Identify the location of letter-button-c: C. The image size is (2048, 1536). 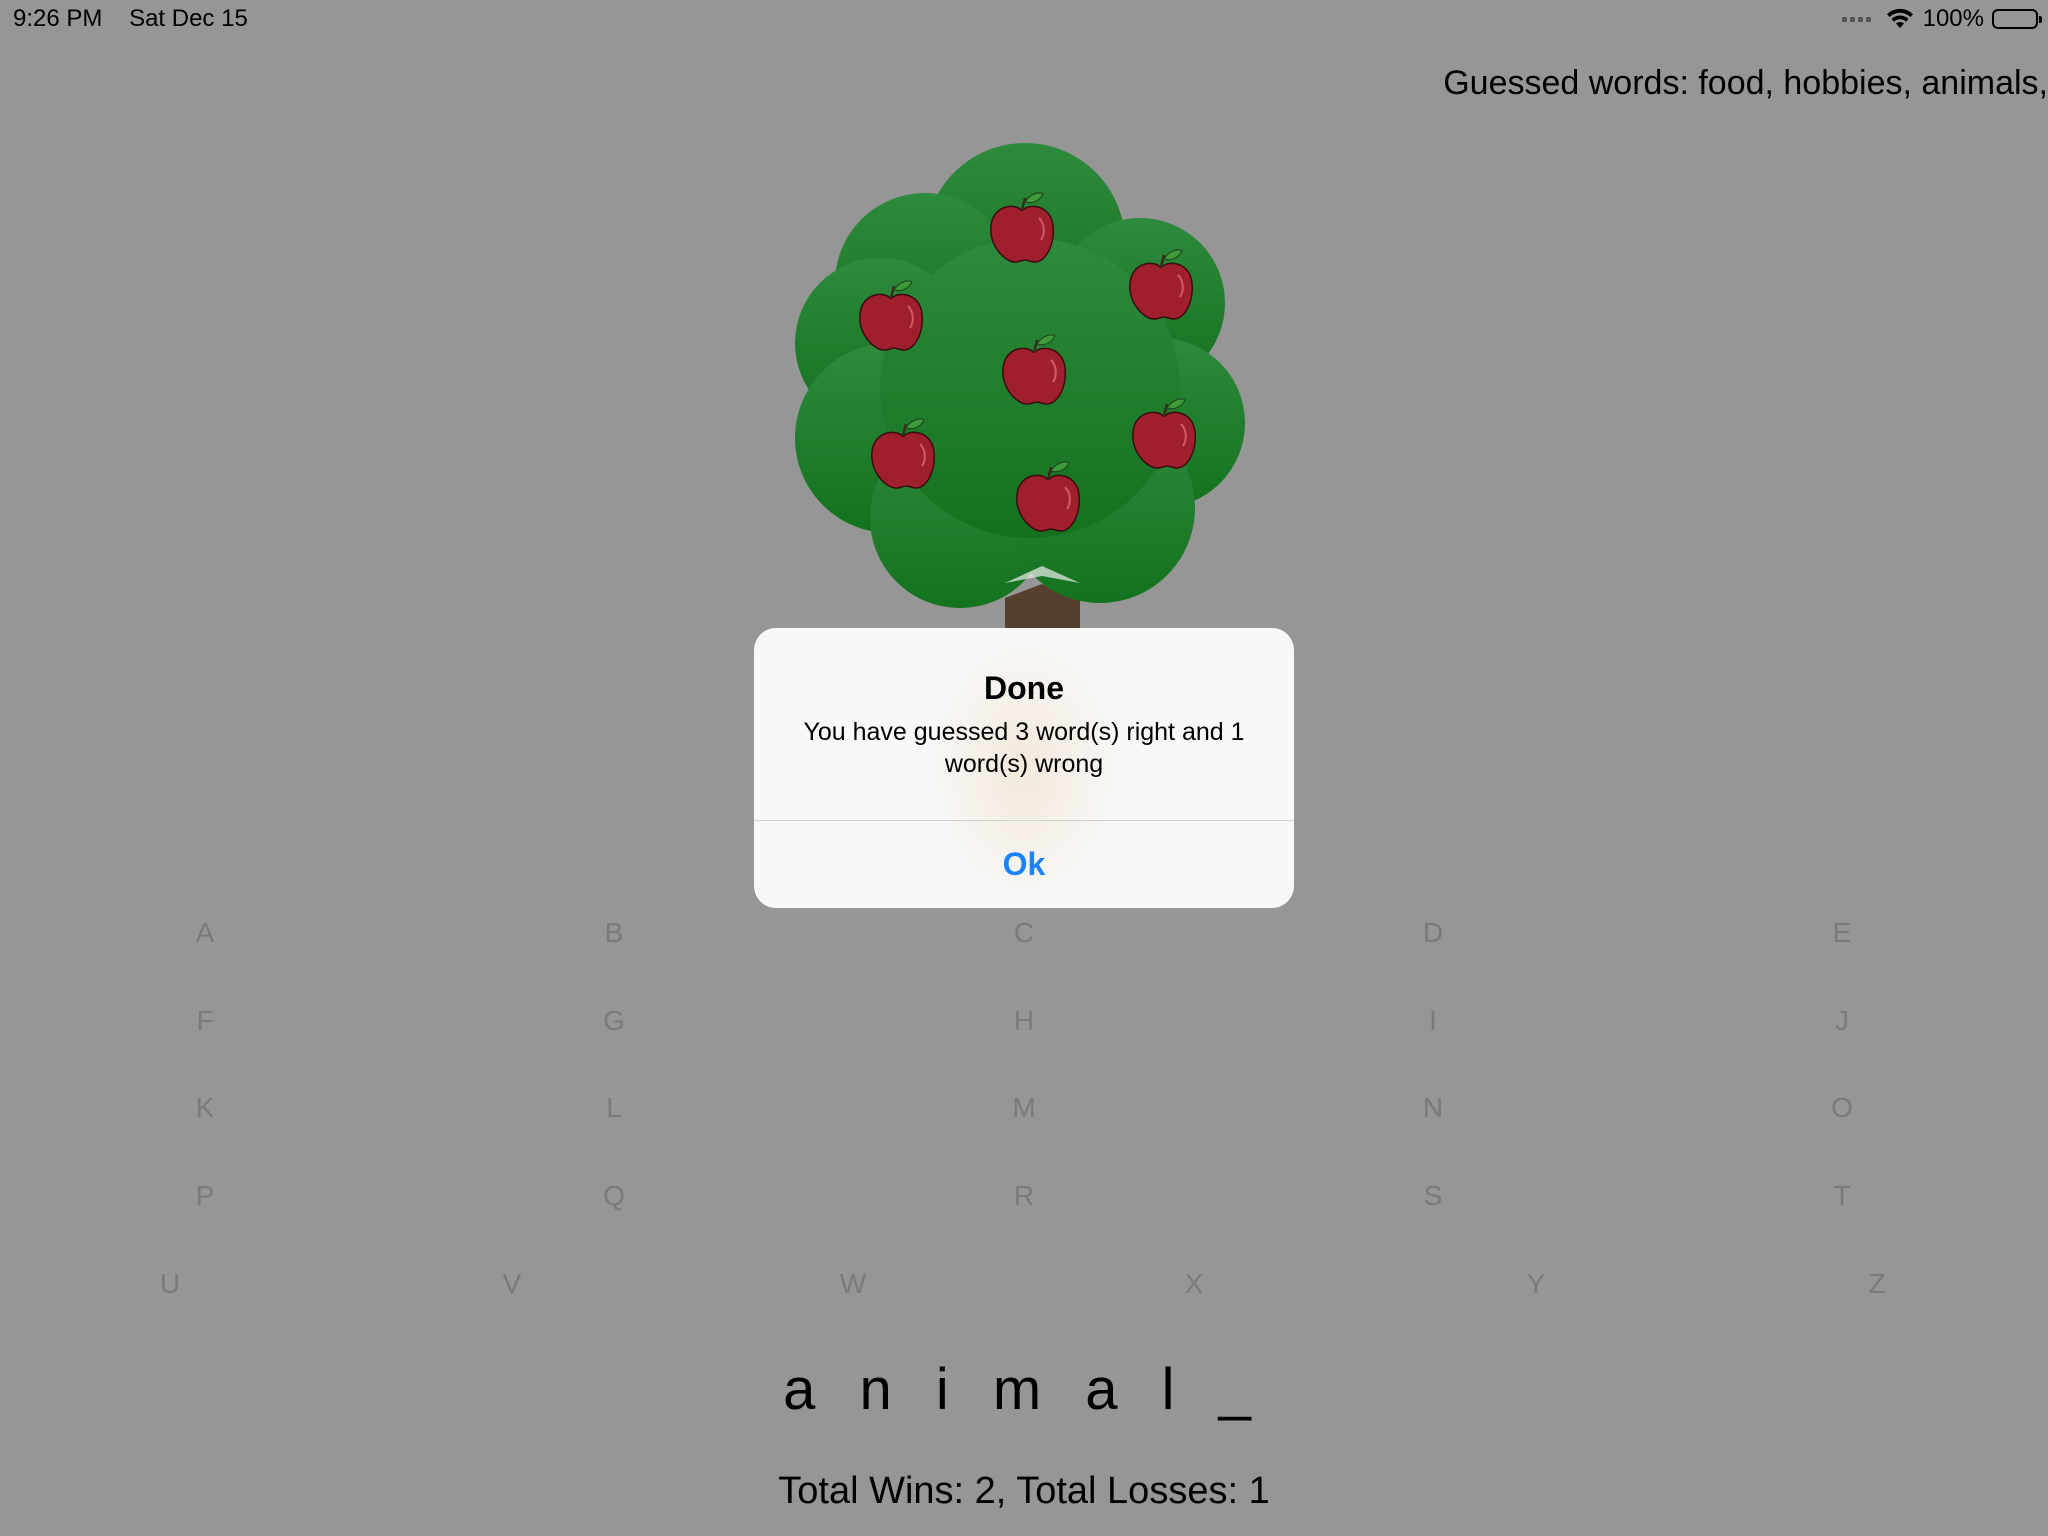
(1024, 933).